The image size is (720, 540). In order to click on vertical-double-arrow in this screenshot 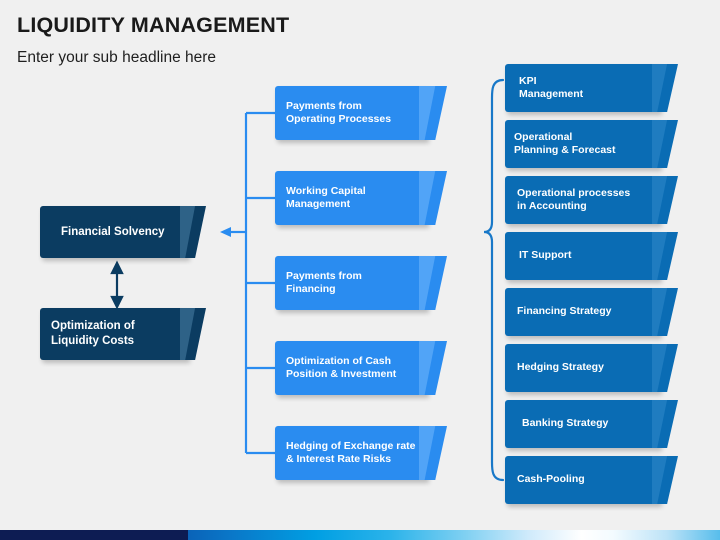, I will do `click(117, 285)`.